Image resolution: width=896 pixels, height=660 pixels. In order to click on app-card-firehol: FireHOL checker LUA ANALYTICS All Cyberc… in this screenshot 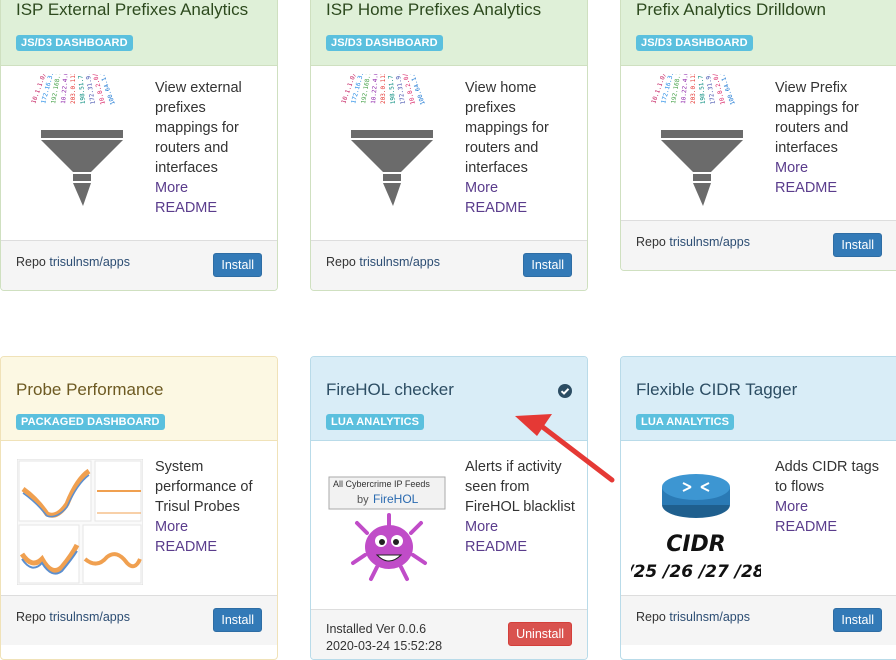, I will do `click(449, 508)`.